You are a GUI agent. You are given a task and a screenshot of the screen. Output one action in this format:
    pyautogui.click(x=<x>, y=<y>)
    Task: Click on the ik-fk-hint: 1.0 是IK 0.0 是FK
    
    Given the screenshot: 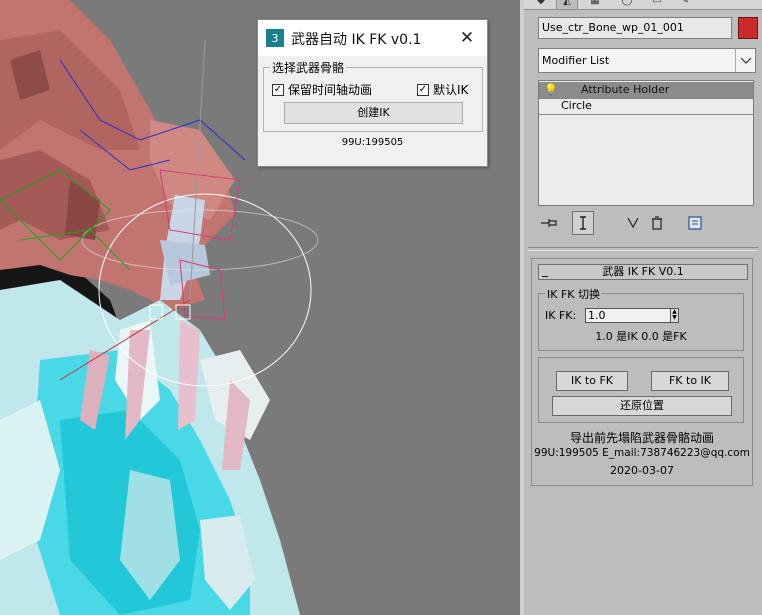 What is the action you would take?
    pyautogui.click(x=641, y=336)
    